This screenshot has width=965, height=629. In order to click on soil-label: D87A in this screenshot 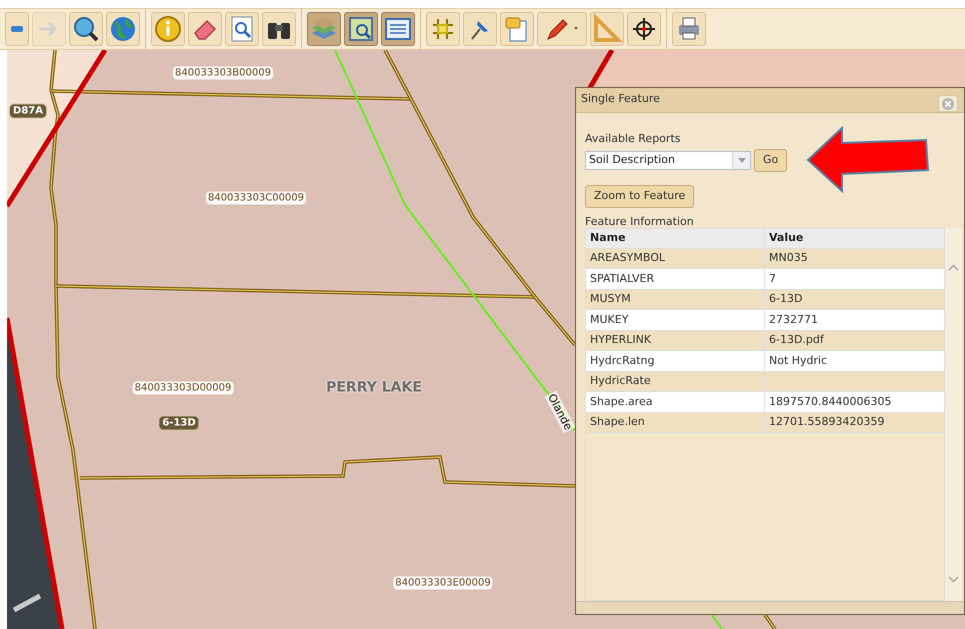, I will do `click(28, 111)`.